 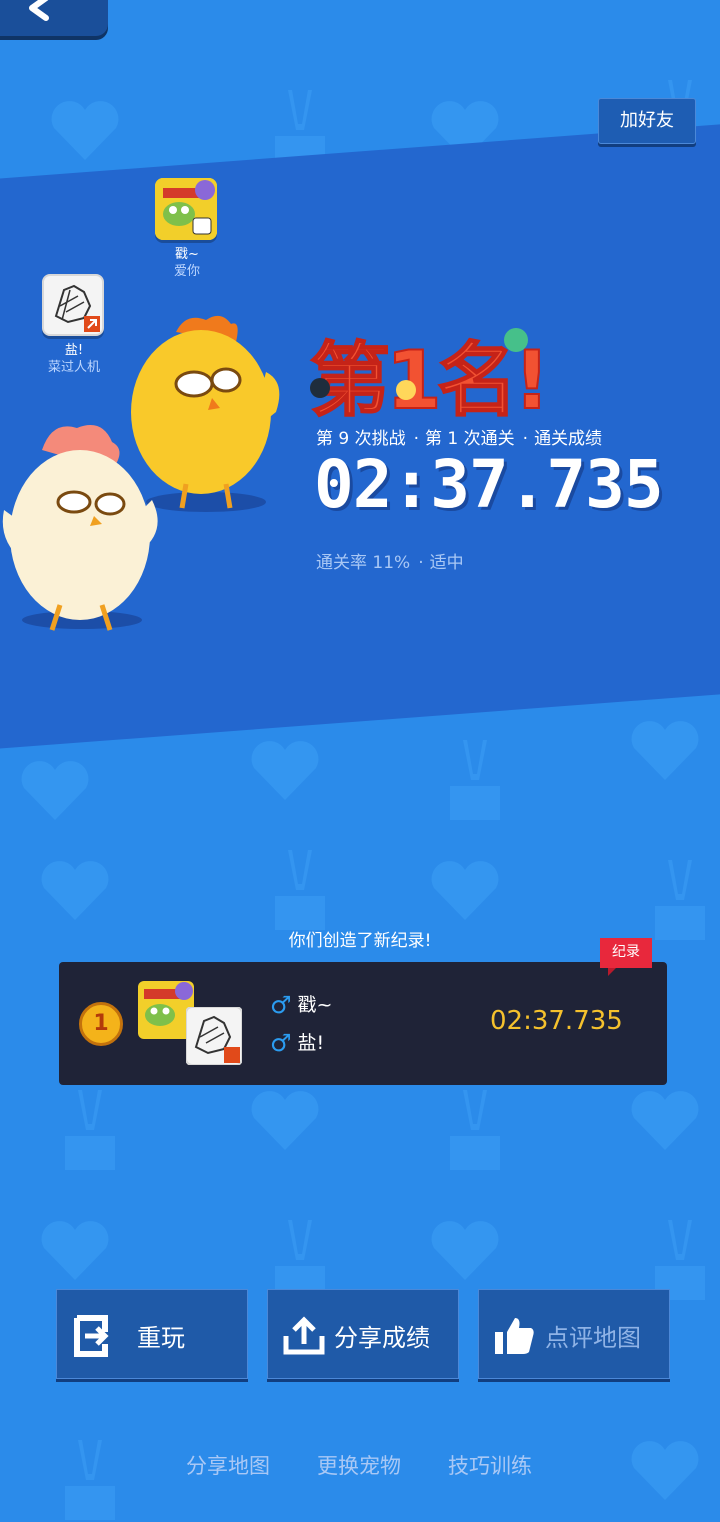 I want to click on share-result-label: 分享成绩, so click(x=382, y=1338).